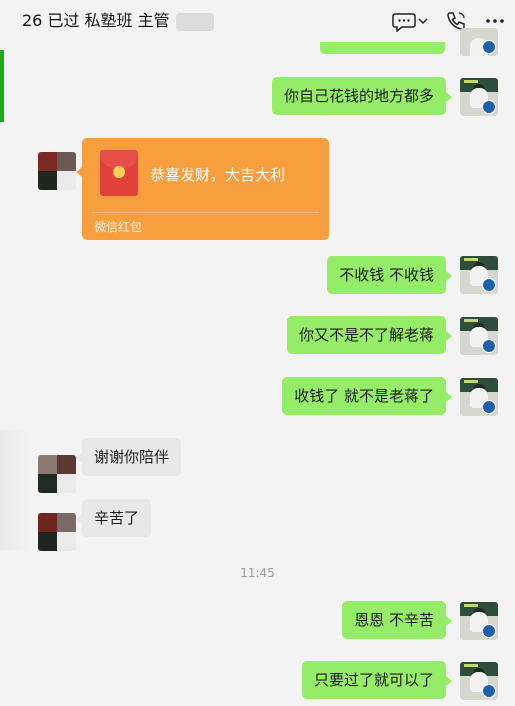 This screenshot has width=515, height=706. I want to click on message-bubble-self: 不收钱 不收钱, so click(386, 275).